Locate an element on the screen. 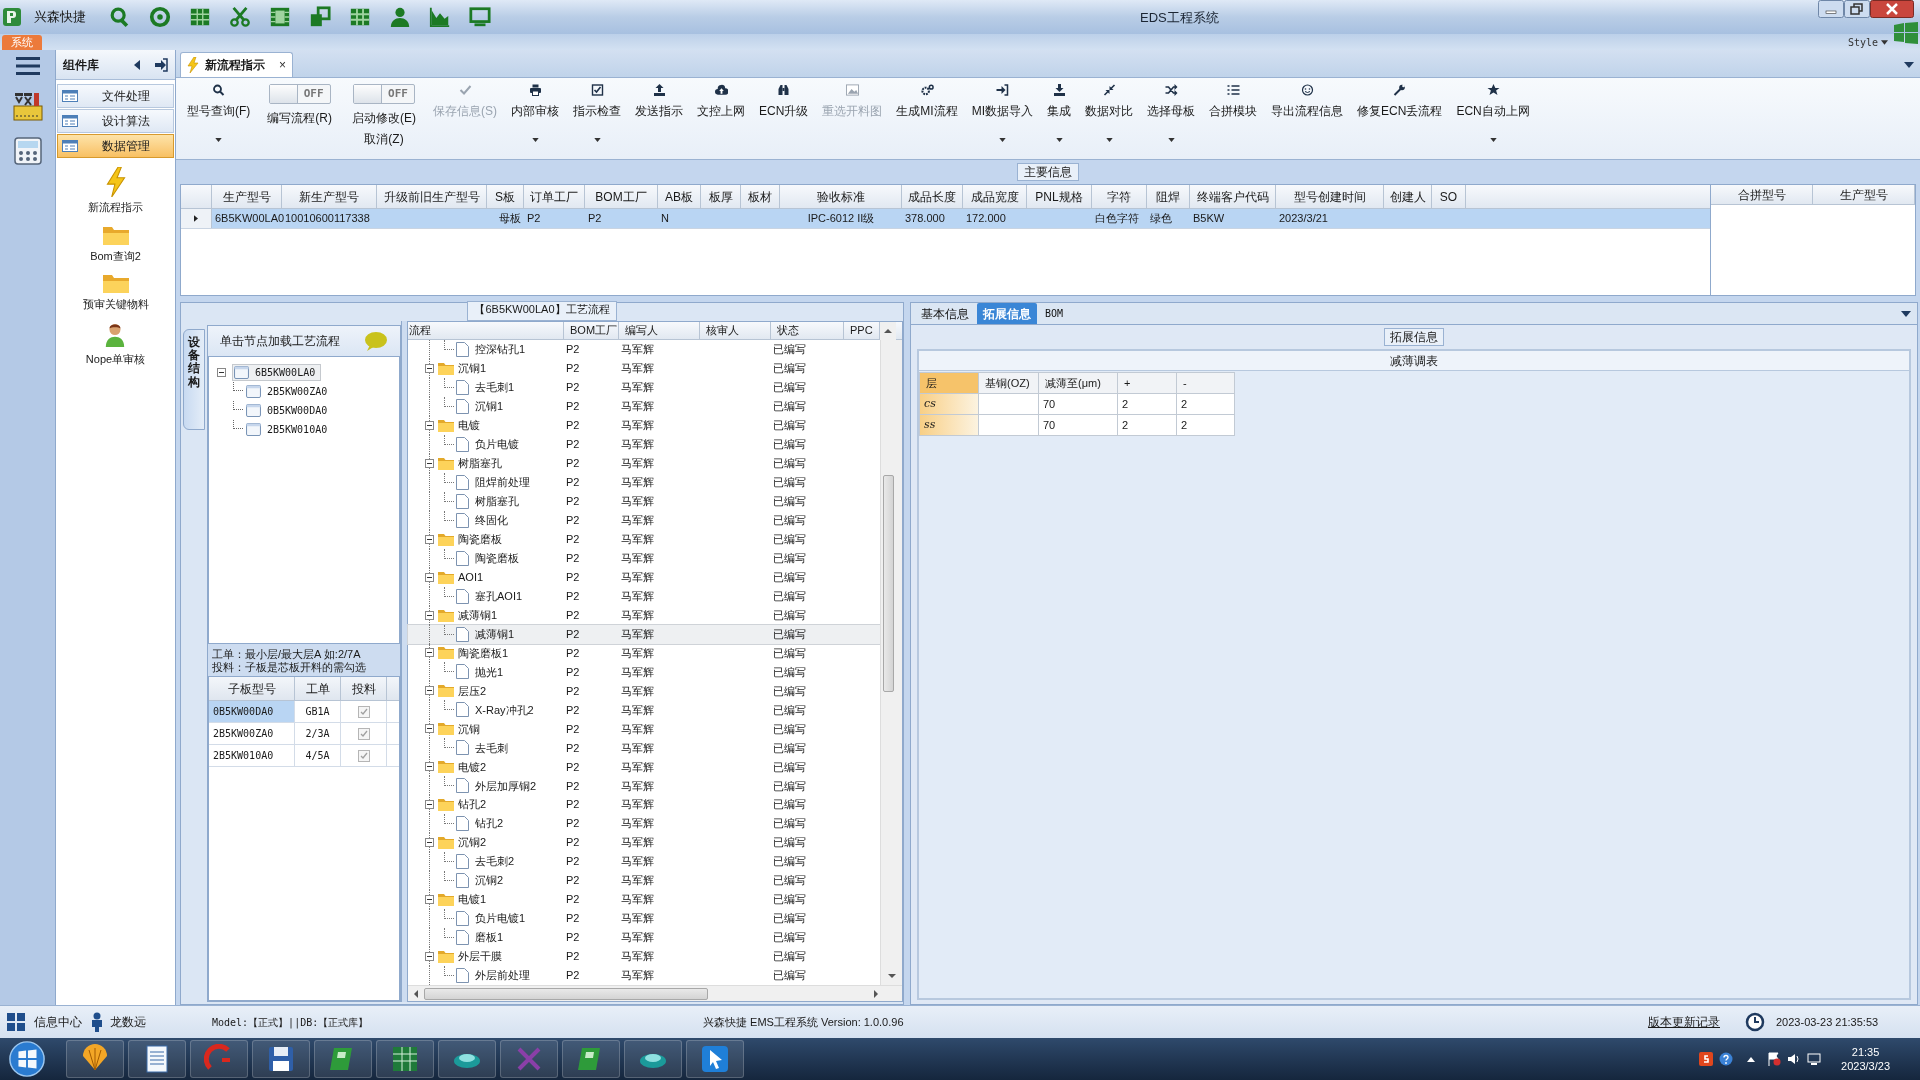 The width and height of the screenshot is (1920, 1080). column-header: 新生产型号 is located at coordinates (329, 196).